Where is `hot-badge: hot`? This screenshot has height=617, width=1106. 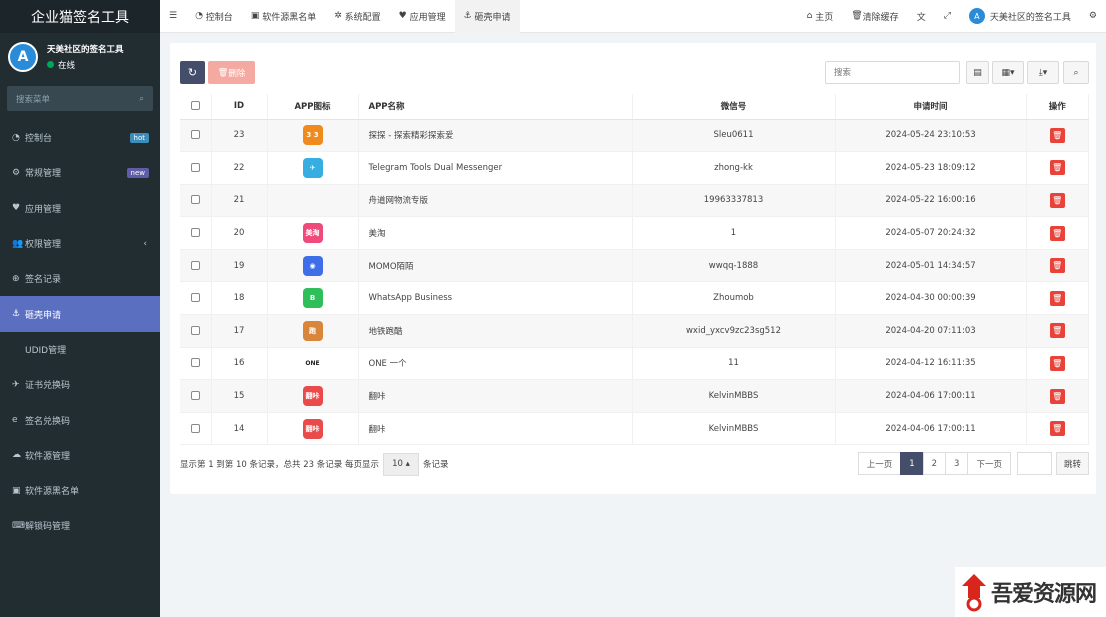
hot-badge: hot is located at coordinates (139, 137).